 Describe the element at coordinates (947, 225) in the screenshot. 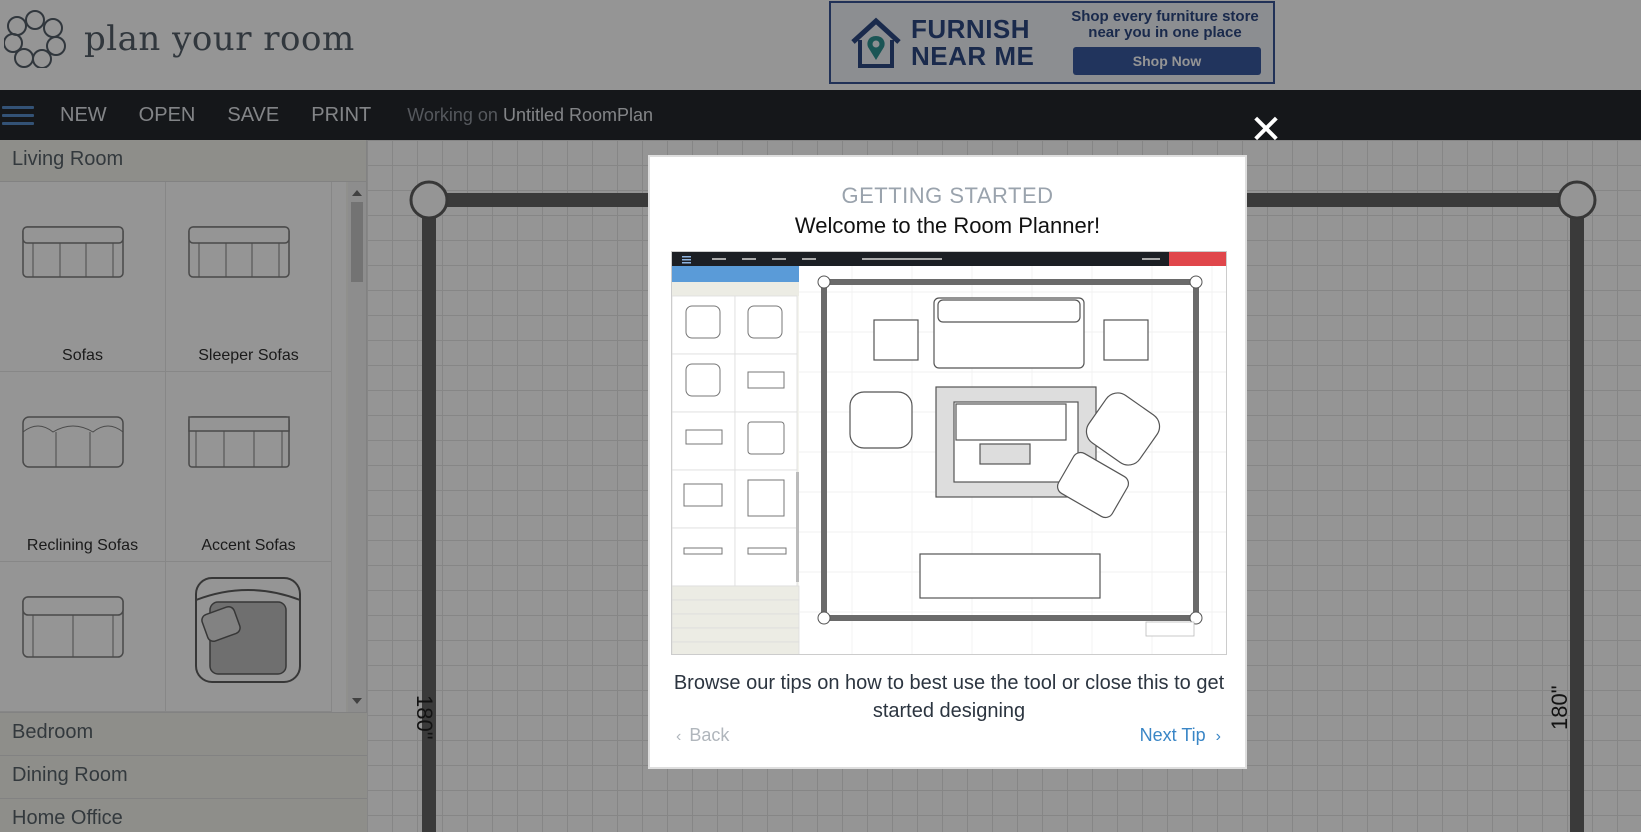

I see `dialog-subtitle: Welcome to the Room Planner!` at that location.